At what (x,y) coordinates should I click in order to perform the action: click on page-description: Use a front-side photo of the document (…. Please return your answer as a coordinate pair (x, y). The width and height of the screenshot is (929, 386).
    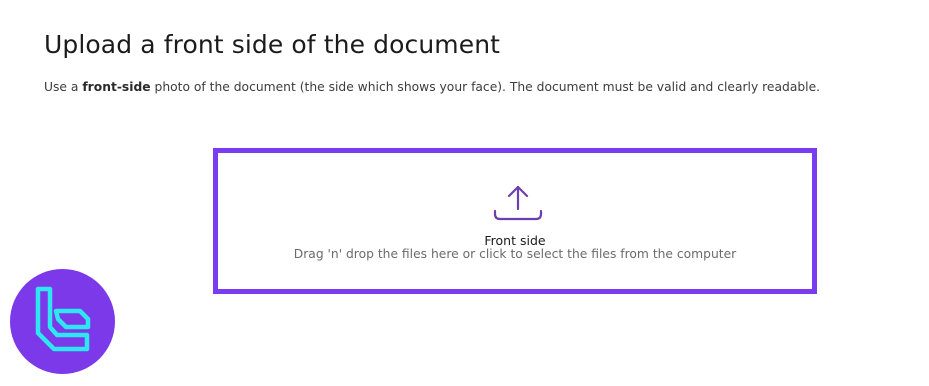
    Looking at the image, I should click on (432, 87).